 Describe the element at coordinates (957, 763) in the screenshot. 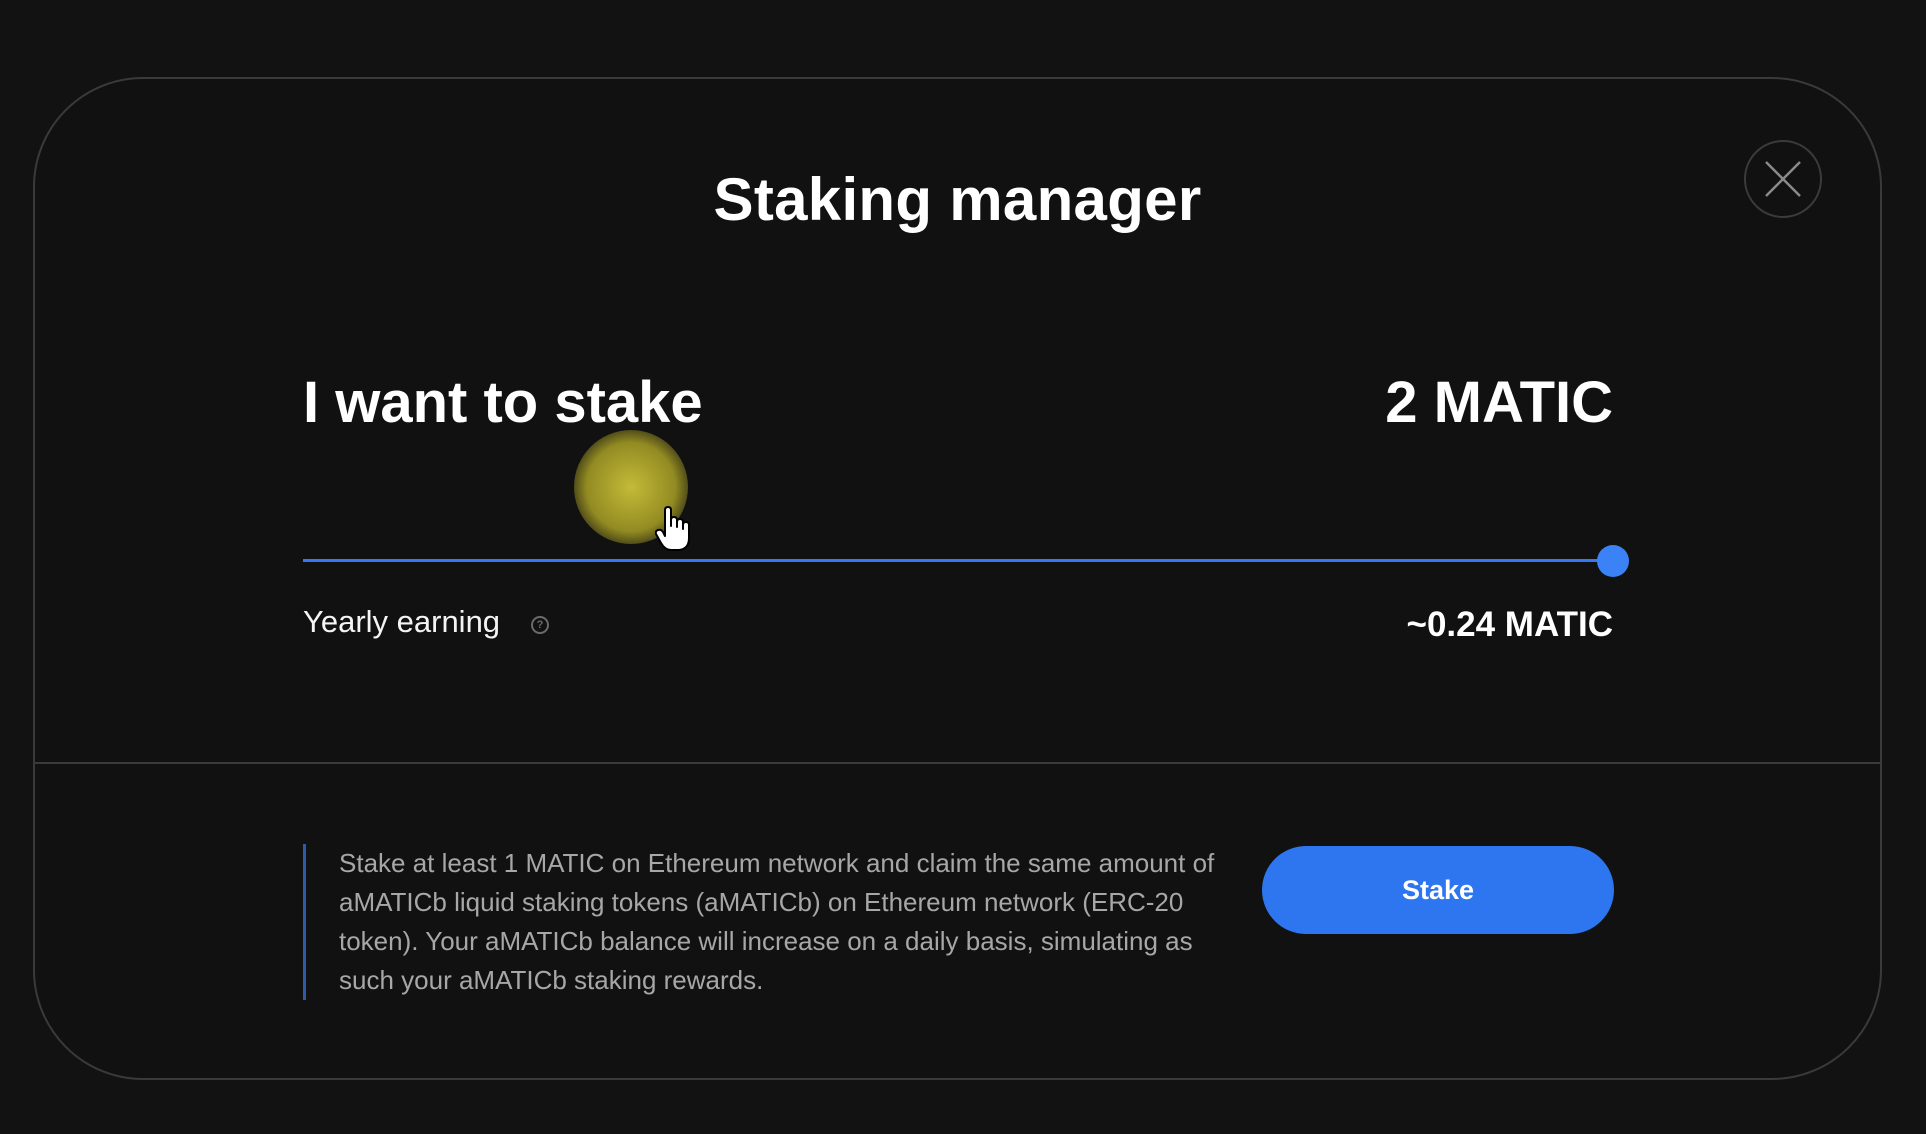

I see `section-divider` at that location.